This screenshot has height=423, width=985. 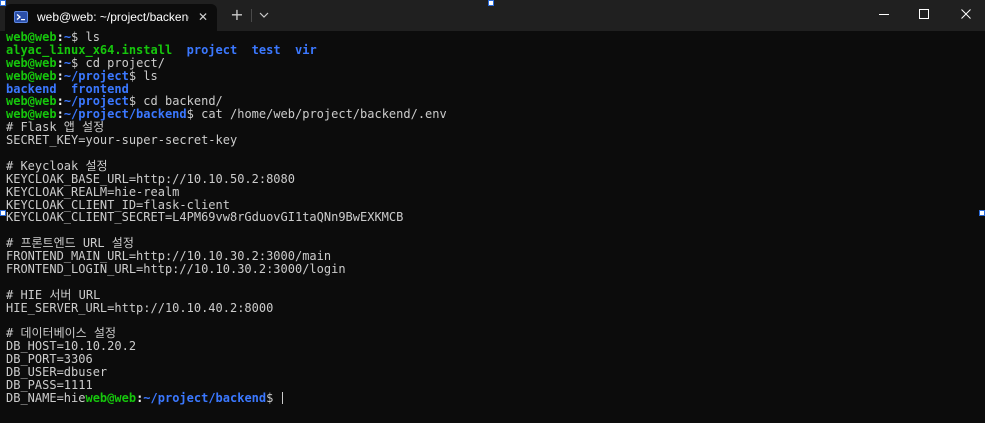 I want to click on window-close-button, so click(x=964, y=14).